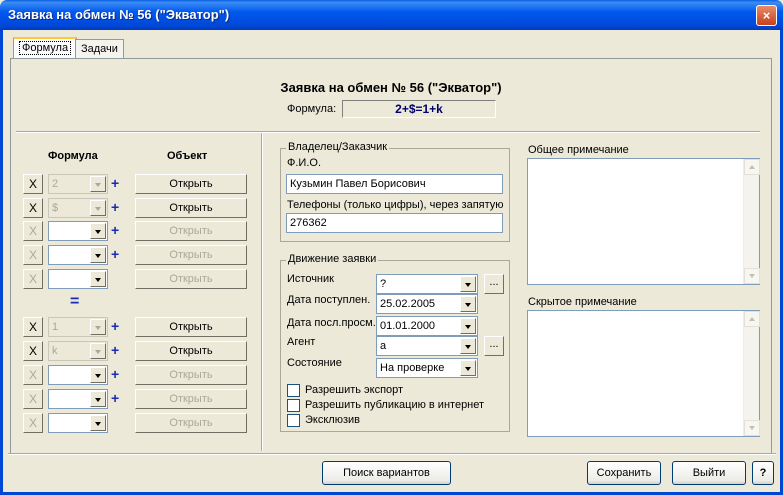  What do you see at coordinates (766, 15) in the screenshot?
I see `close-icon: ×` at bounding box center [766, 15].